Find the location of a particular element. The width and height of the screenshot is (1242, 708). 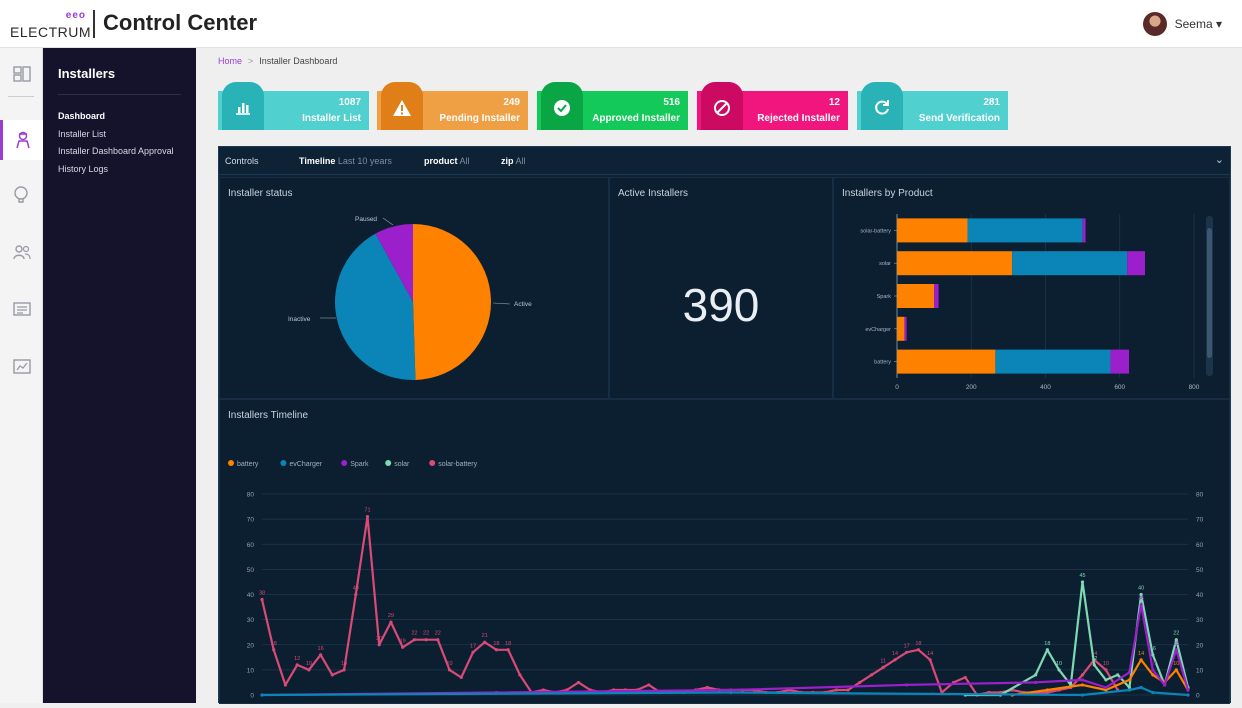

electrum-logo: eeo ELECTRUM is located at coordinates (50, 25).